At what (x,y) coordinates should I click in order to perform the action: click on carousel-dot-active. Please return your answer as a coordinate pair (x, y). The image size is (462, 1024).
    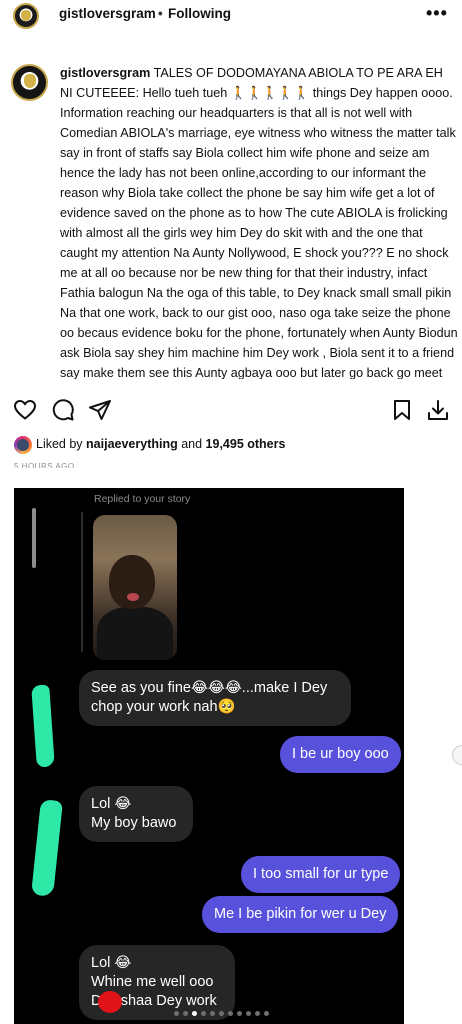
    Looking at the image, I should click on (194, 1013).